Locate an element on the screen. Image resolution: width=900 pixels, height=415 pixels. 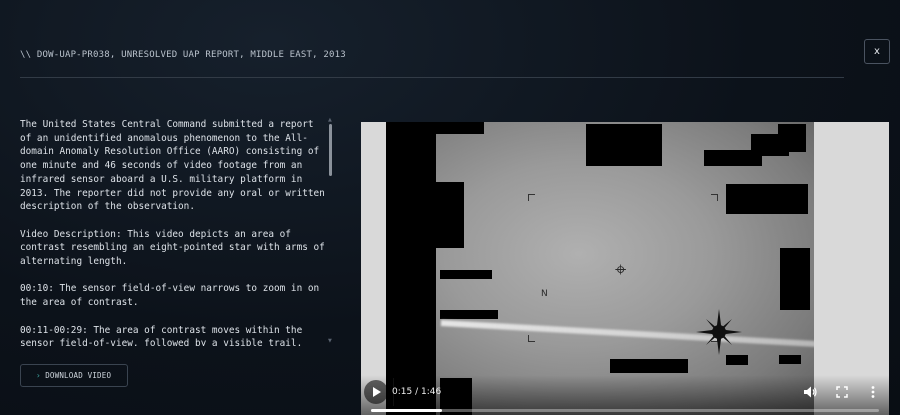
close-button: x is located at coordinates (877, 51).